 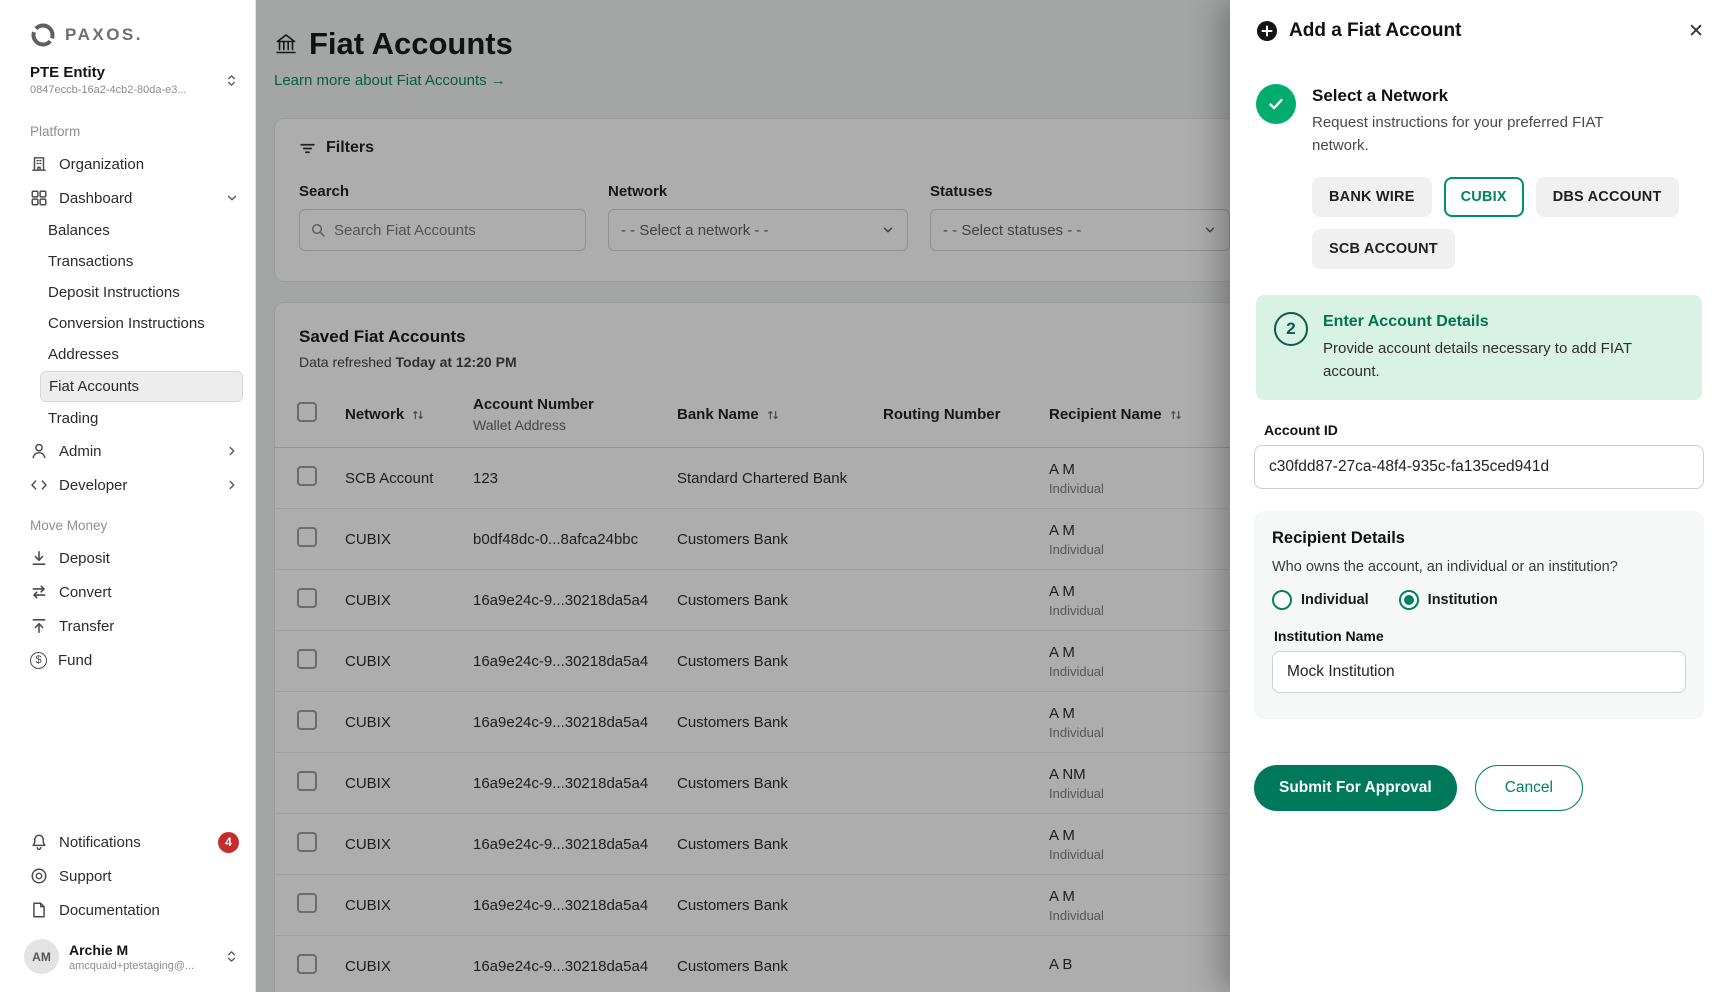 I want to click on sidebar-item-fiat-accounts: Fiat Accounts, so click(x=141, y=386).